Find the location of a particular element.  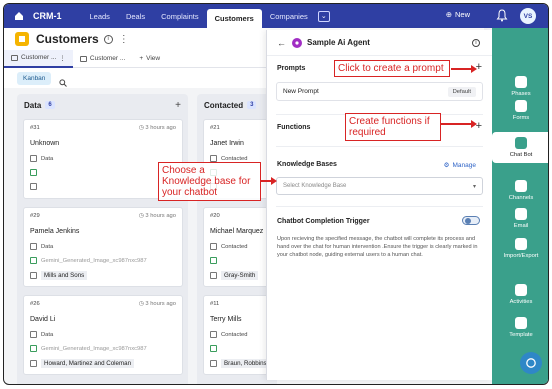

bell-icon is located at coordinates (502, 15).